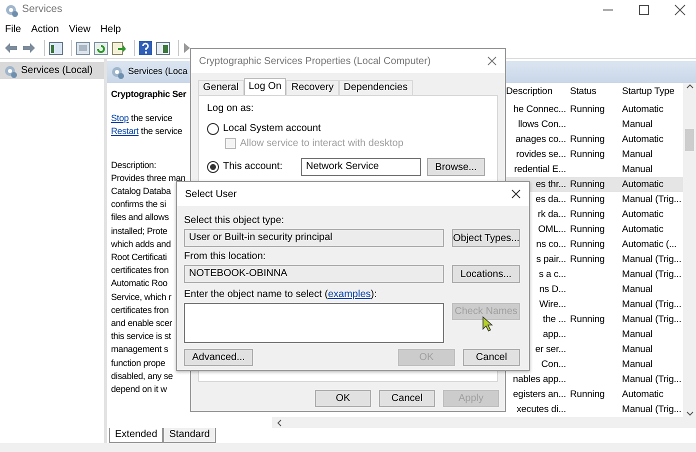  What do you see at coordinates (148, 178) in the screenshot?
I see `description-line: Provides three man` at bounding box center [148, 178].